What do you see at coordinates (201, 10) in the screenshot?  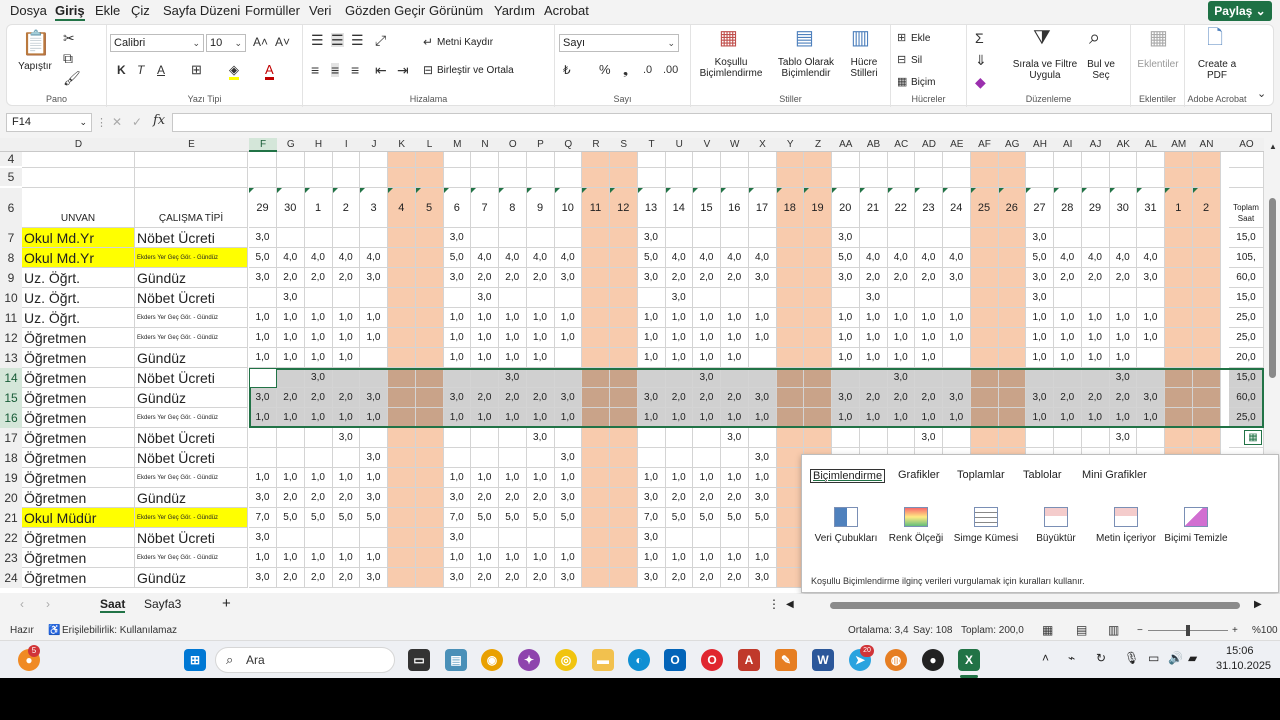 I see `menu-page-layout: Sayfa Düzeni` at bounding box center [201, 10].